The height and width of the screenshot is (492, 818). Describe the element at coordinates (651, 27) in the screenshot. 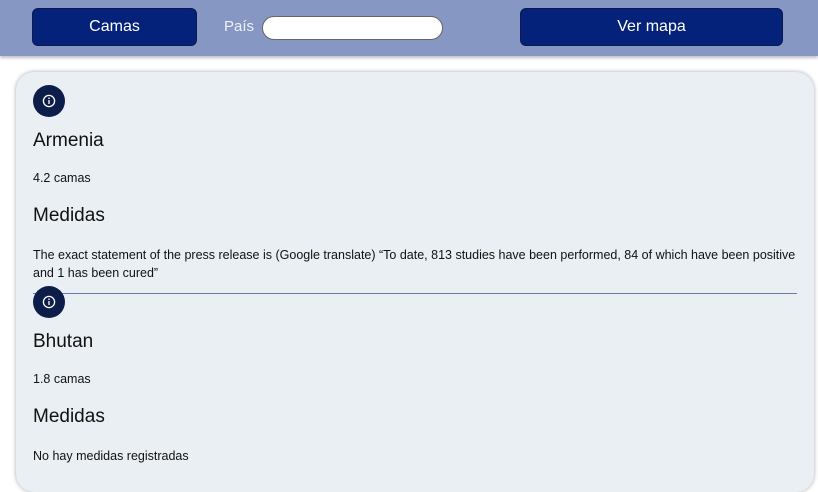

I see `ver-mapa-button: Ver mapa` at that location.